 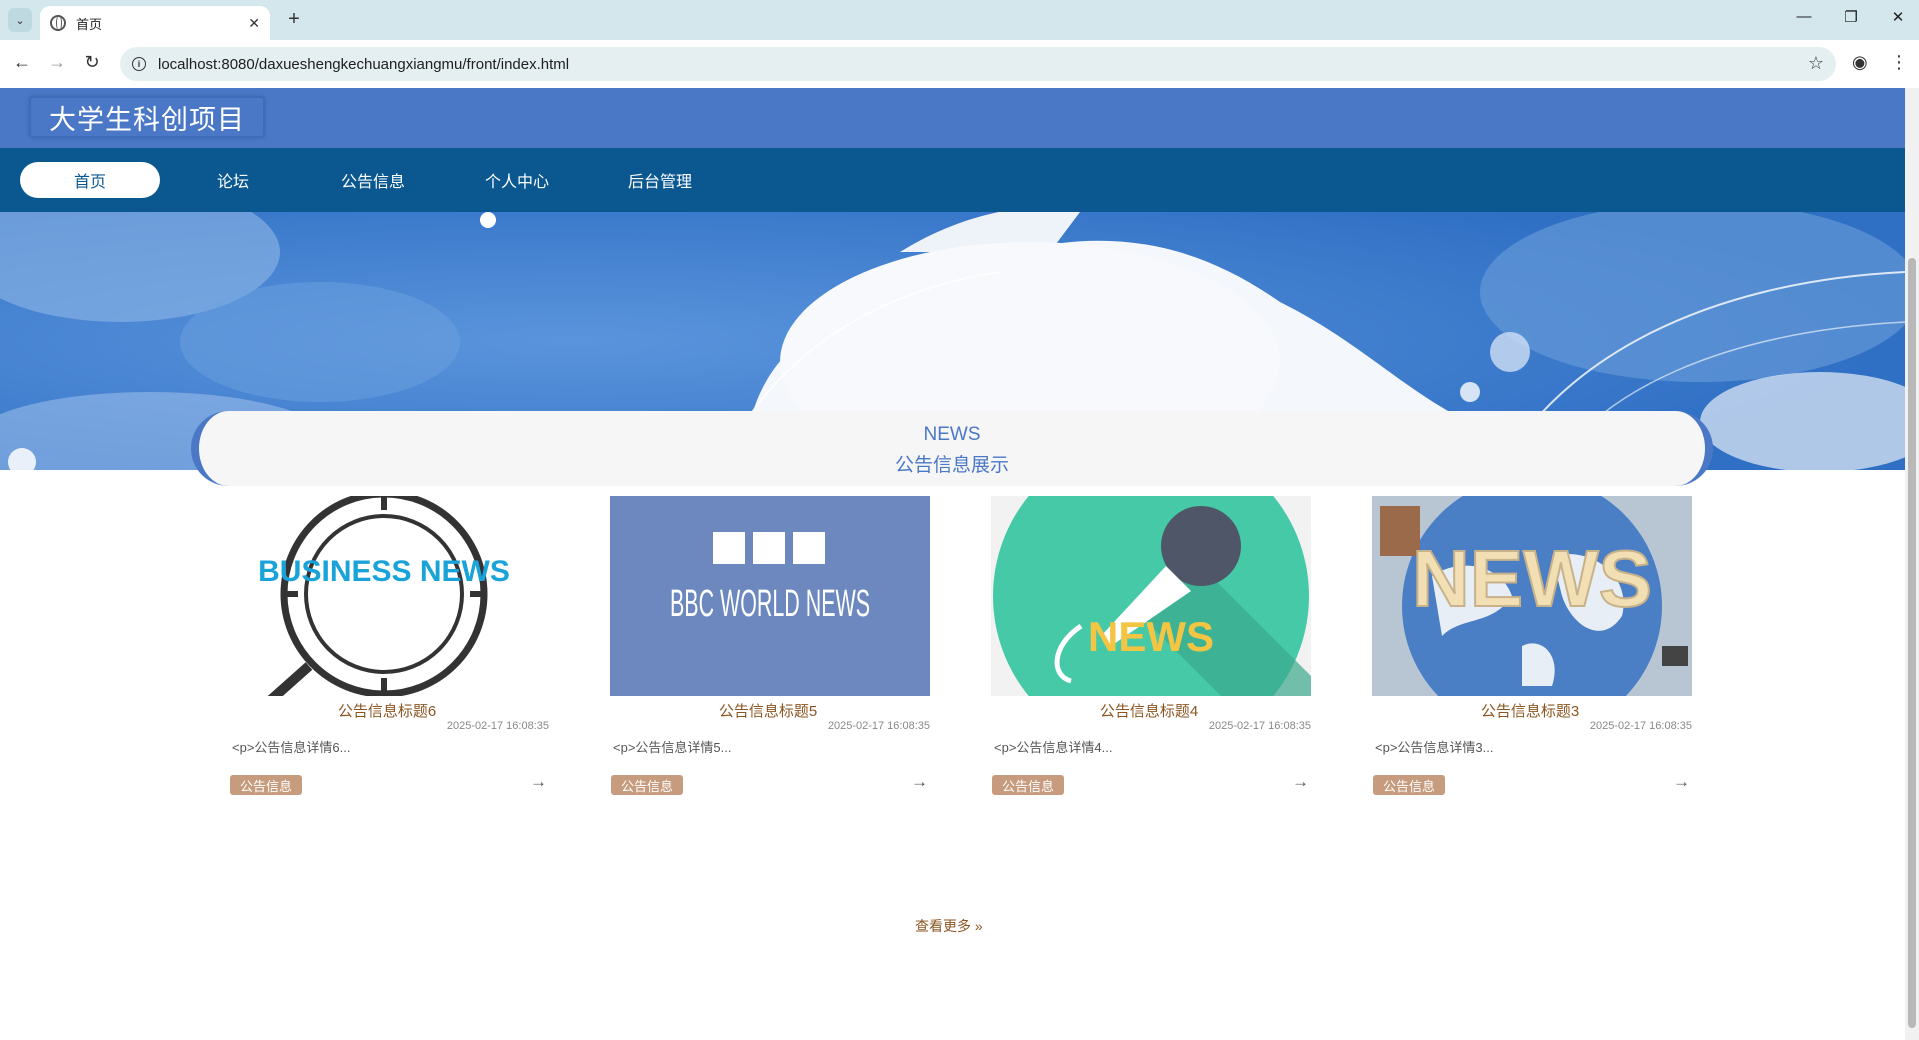 What do you see at coordinates (384, 571) in the screenshot?
I see `thumbnail-text: BUSINESS NEWS` at bounding box center [384, 571].